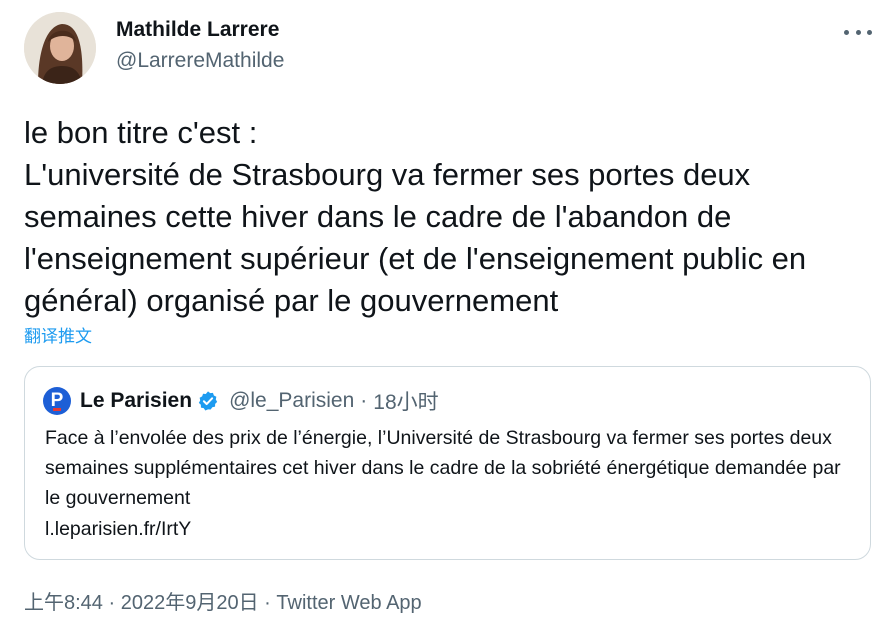 This screenshot has width=892, height=636. Describe the element at coordinates (349, 603) in the screenshot. I see `tweet-source: Twitter Web App` at that location.